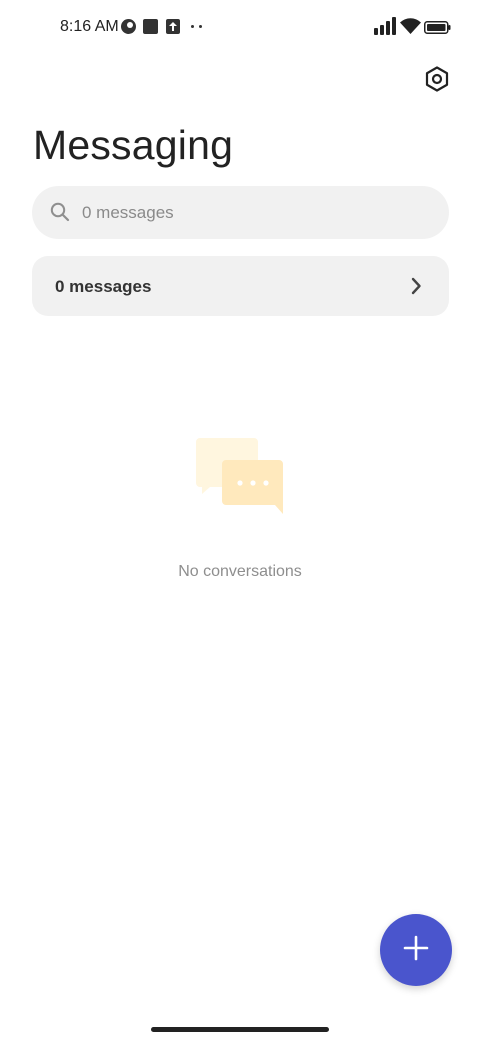 The width and height of the screenshot is (480, 1040). Describe the element at coordinates (437, 30) in the screenshot. I see `battery-icon` at that location.